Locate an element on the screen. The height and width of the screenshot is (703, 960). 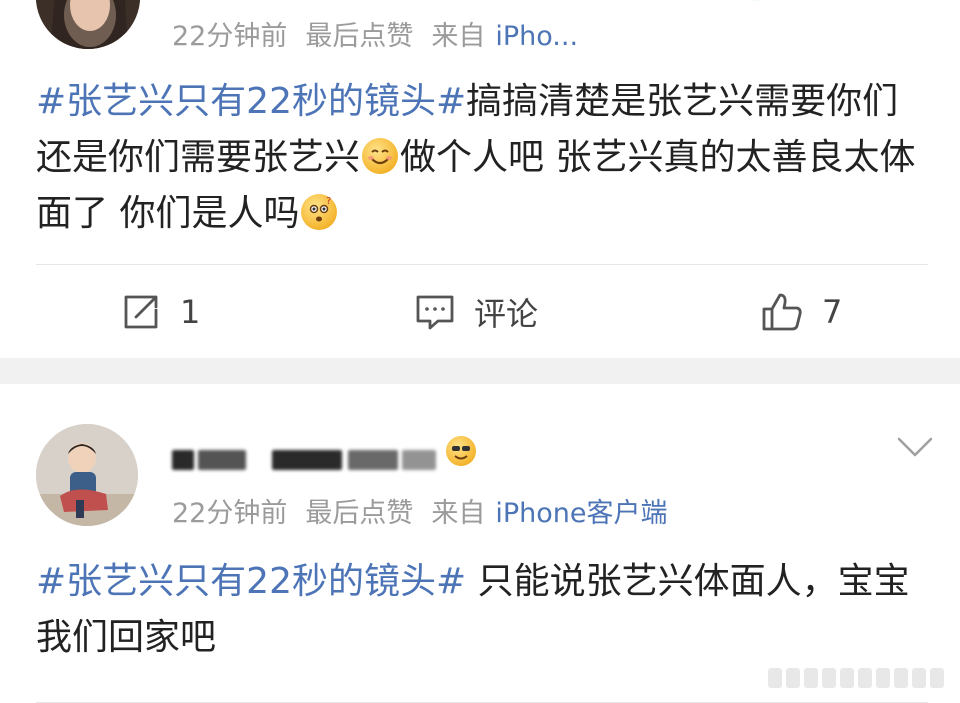
post-actions: 1 评论 7 is located at coordinates (480, 311).